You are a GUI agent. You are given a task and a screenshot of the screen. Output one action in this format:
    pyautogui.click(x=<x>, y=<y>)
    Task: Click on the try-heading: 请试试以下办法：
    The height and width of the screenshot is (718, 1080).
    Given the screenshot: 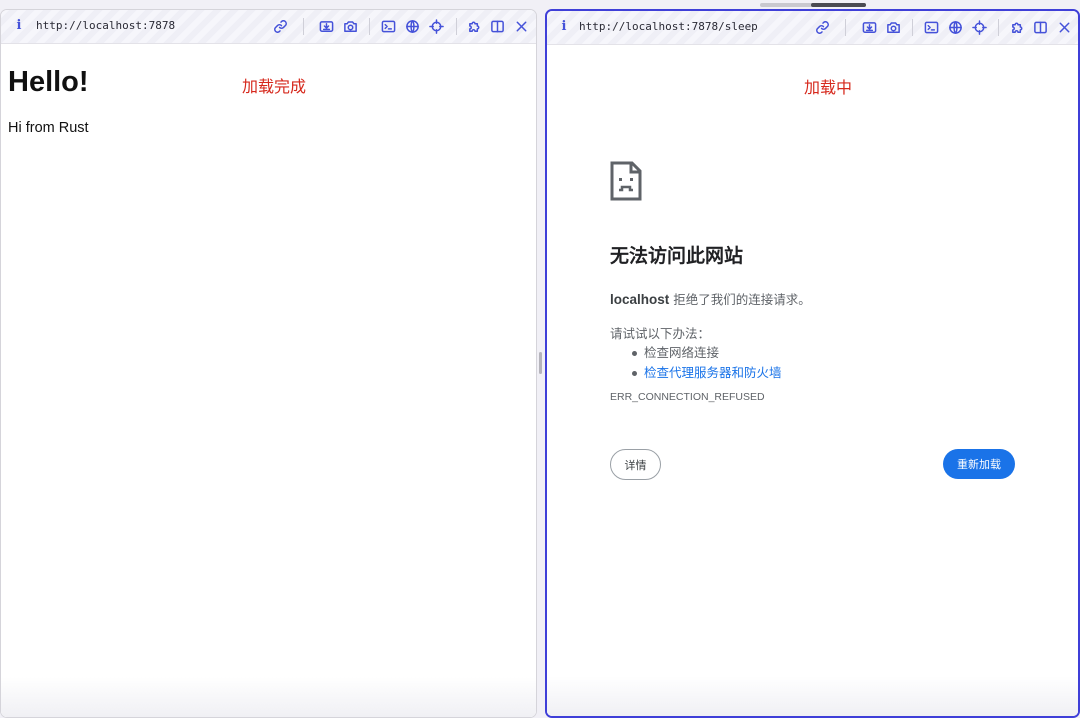 What is the action you would take?
    pyautogui.click(x=660, y=333)
    